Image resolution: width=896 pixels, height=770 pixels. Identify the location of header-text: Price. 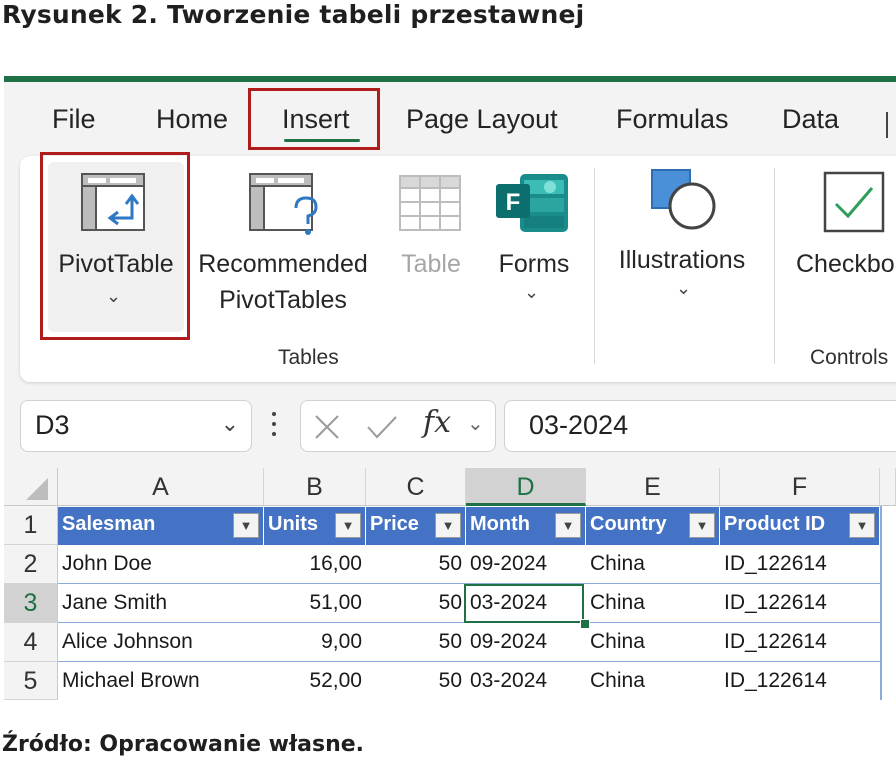
(394, 524).